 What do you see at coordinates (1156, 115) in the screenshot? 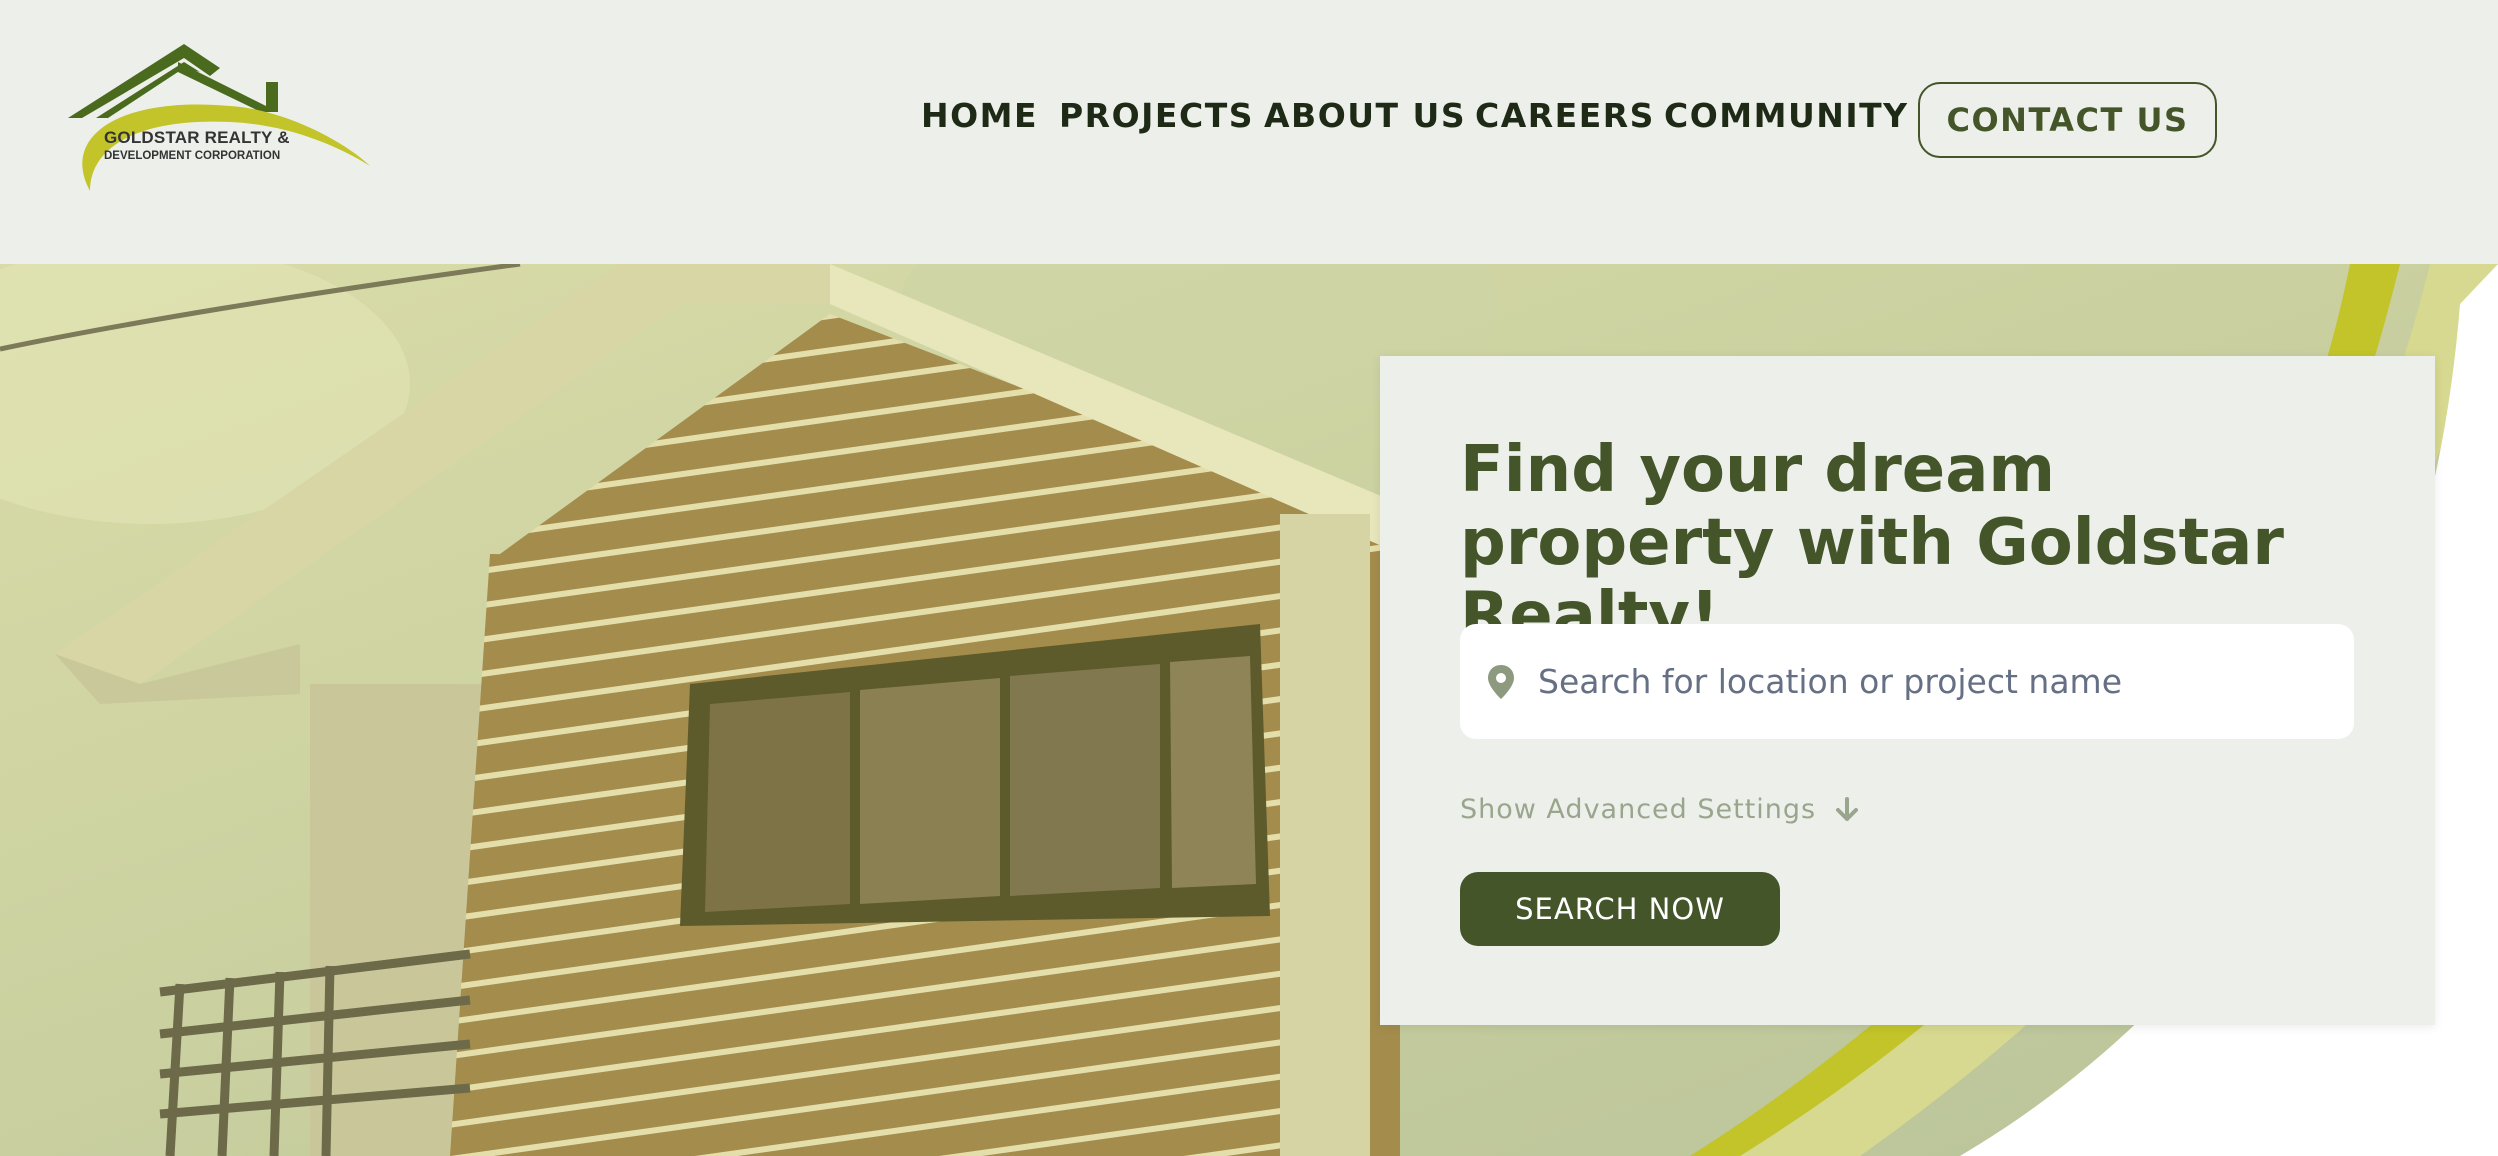
I see `nav-item-projects: PROJECTS` at bounding box center [1156, 115].